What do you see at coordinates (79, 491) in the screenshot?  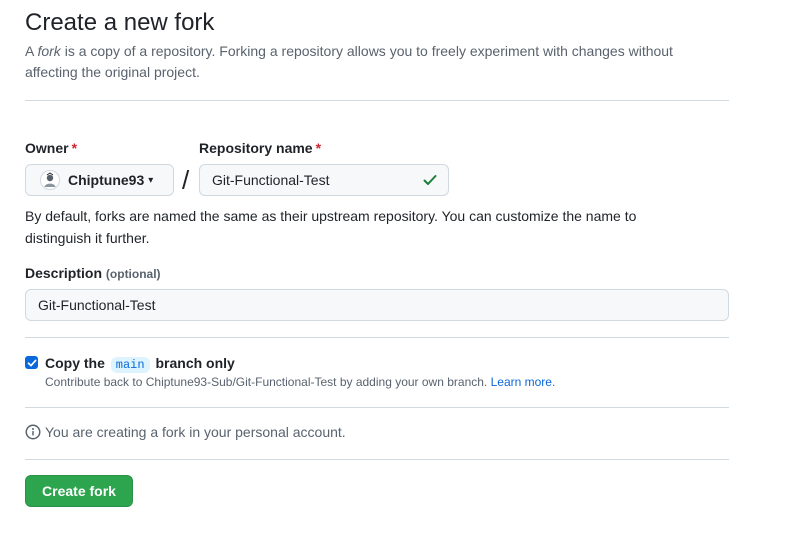 I see `create-fork-button: Create fork` at bounding box center [79, 491].